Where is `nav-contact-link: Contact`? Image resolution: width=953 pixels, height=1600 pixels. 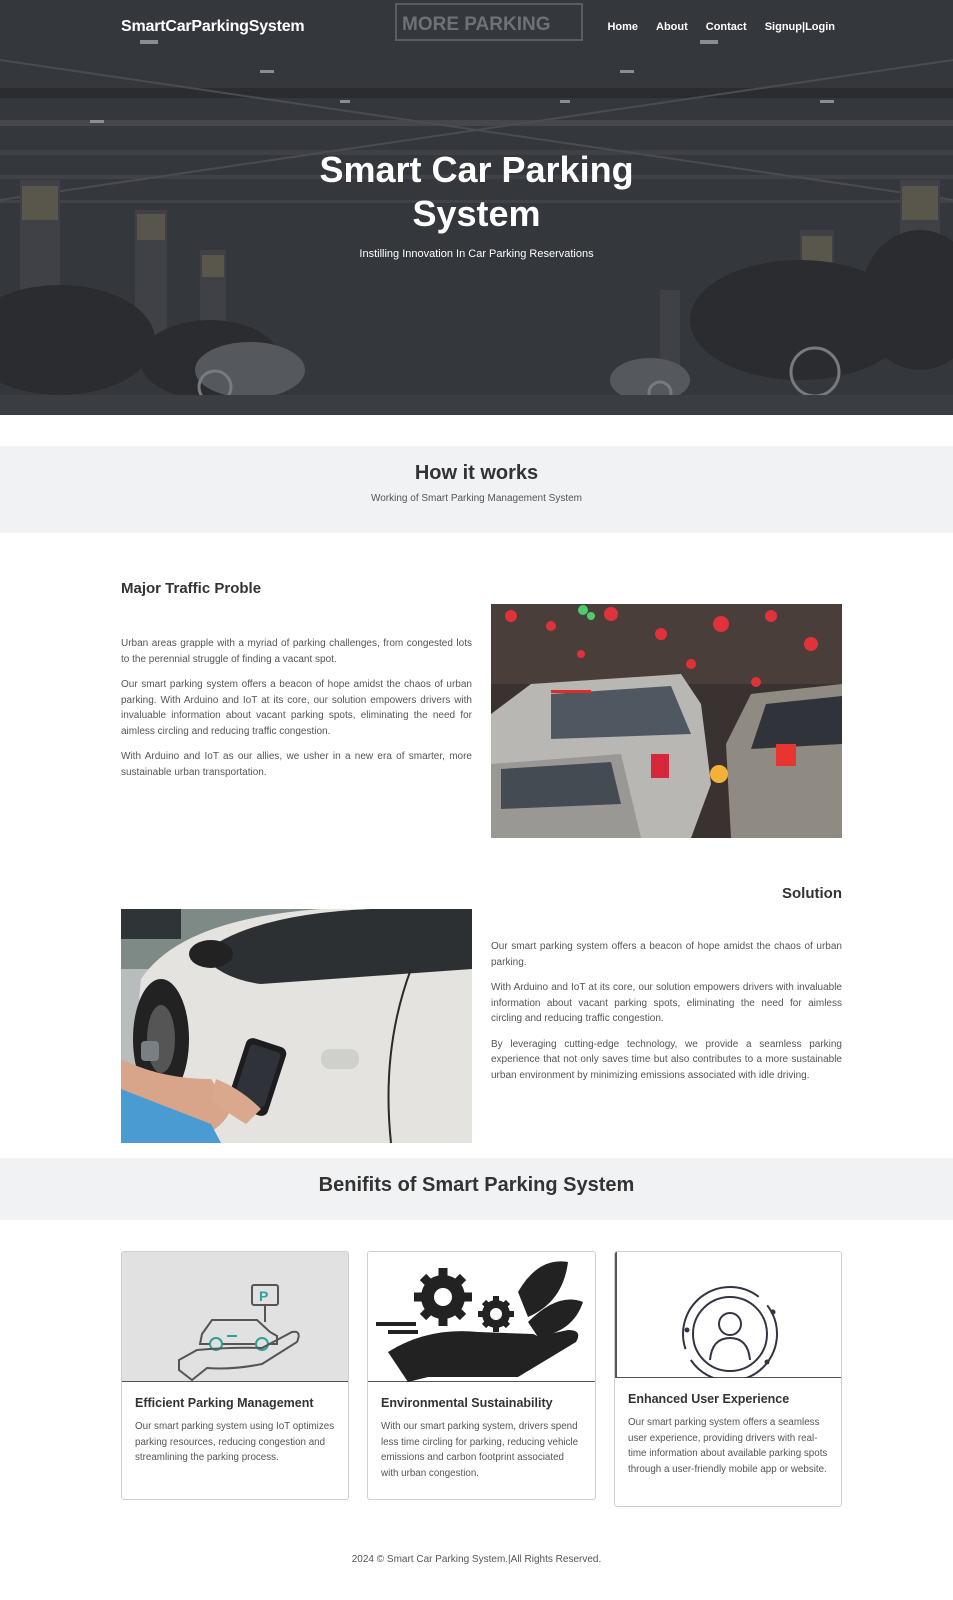 nav-contact-link: Contact is located at coordinates (726, 27).